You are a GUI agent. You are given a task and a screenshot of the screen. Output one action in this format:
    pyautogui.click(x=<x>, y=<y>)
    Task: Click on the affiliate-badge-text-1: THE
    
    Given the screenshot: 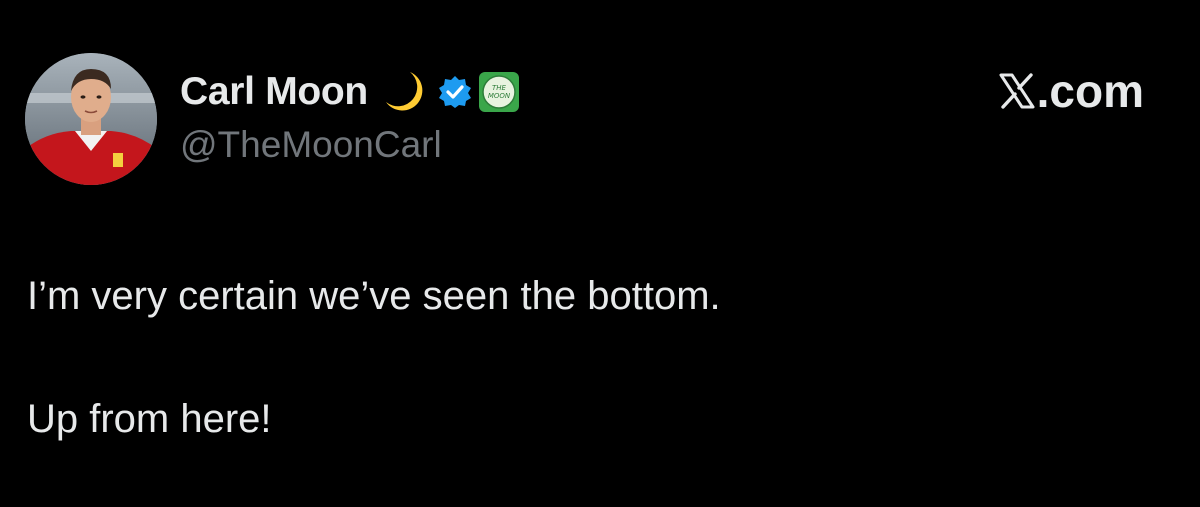 What is the action you would take?
    pyautogui.click(x=499, y=88)
    